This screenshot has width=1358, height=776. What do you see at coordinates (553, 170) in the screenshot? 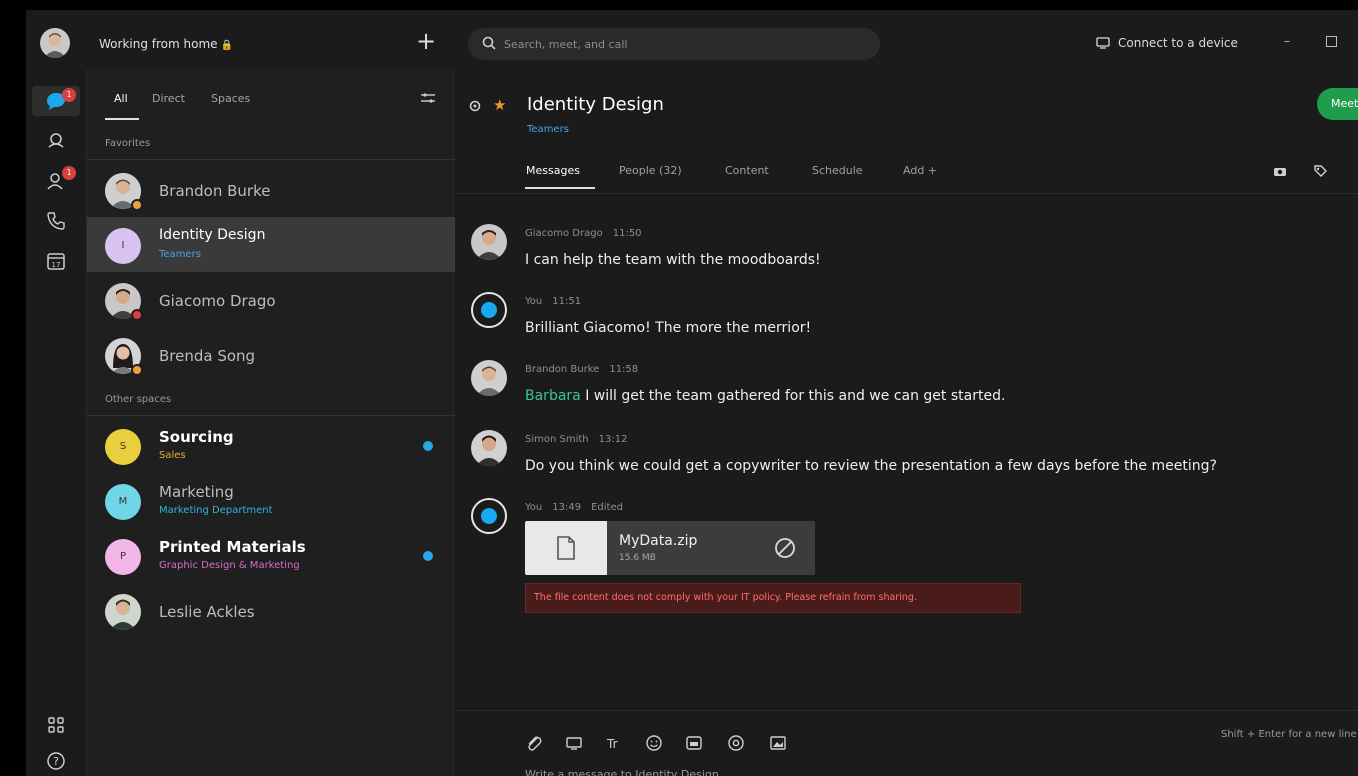
I see `tab-messages: Messages` at bounding box center [553, 170].